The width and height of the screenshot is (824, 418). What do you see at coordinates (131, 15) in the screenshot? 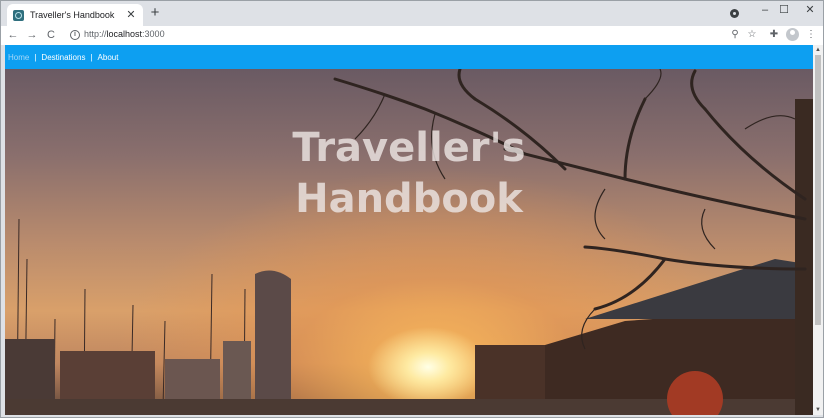
I see `tab-close-icon: ✕` at bounding box center [131, 15].